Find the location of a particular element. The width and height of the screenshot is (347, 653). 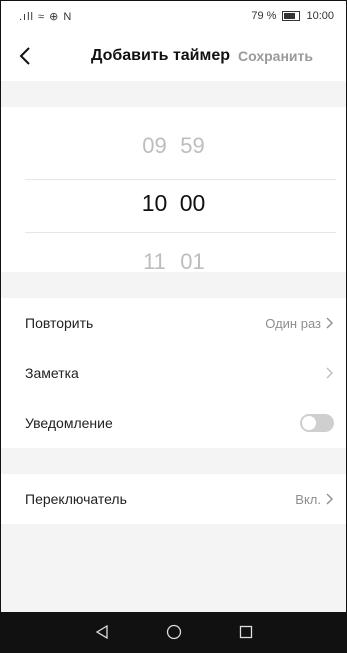

switch-row: Переключатель Вкл. is located at coordinates (173, 499).